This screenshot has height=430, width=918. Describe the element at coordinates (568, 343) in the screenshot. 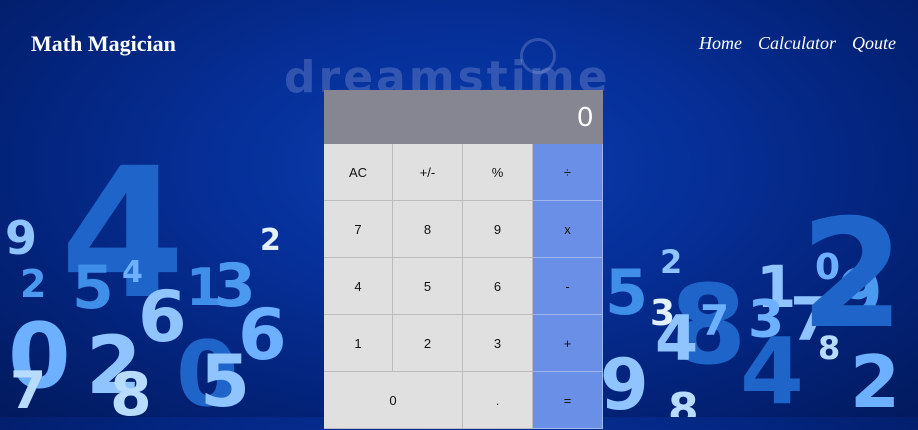

I see `key-add: +` at that location.